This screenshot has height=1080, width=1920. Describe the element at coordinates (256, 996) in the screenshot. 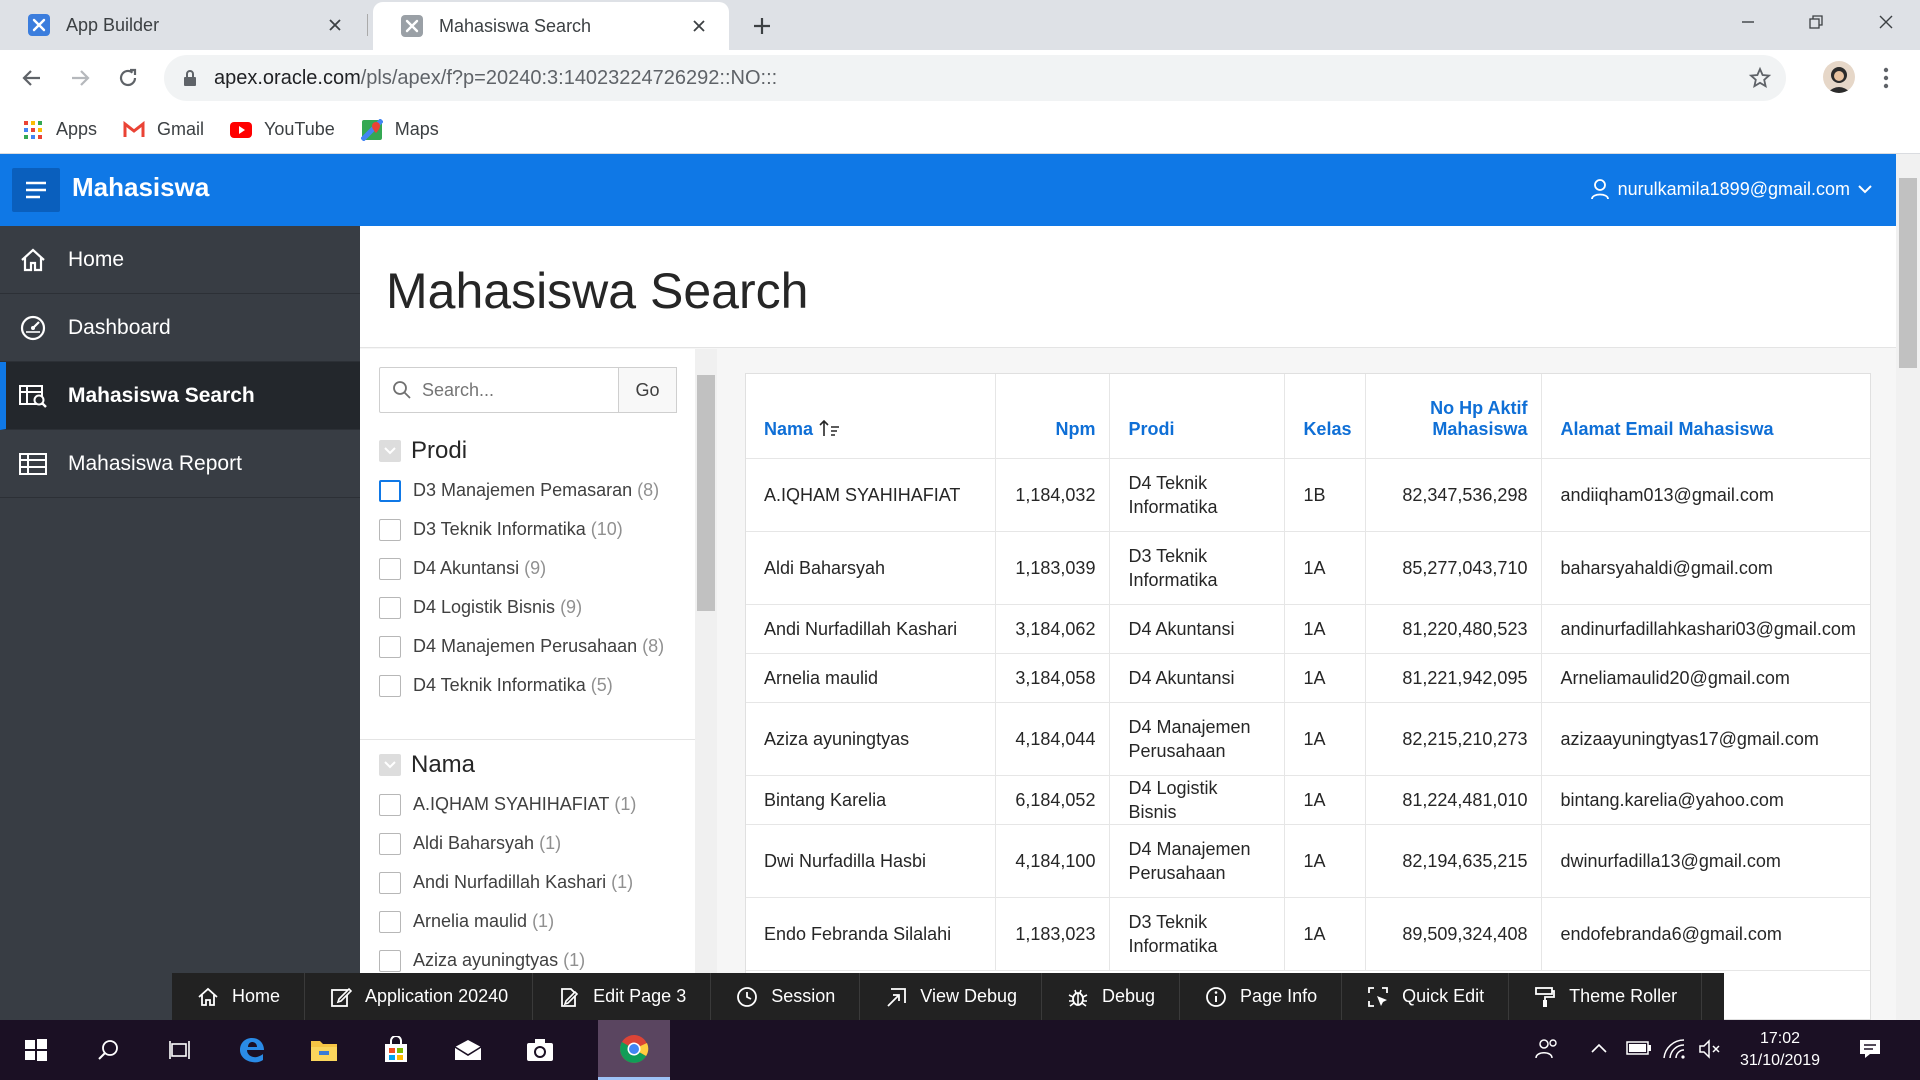

I see `dev-button-label: Home` at that location.